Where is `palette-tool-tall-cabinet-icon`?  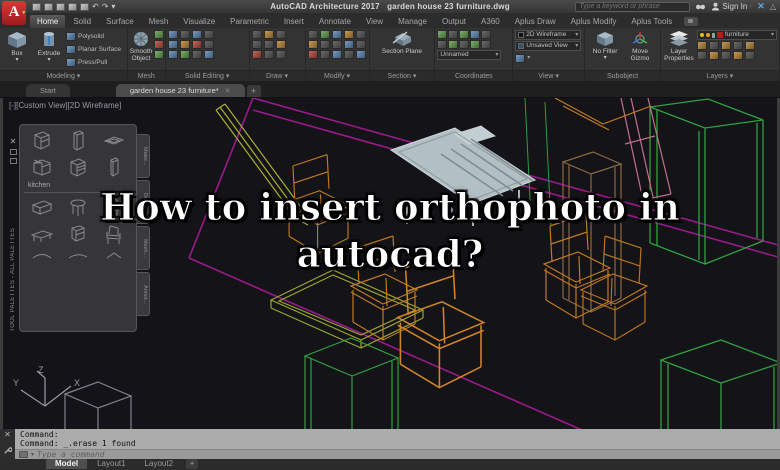
palette-tool-tall-cabinet-icon is located at coordinates (78, 141).